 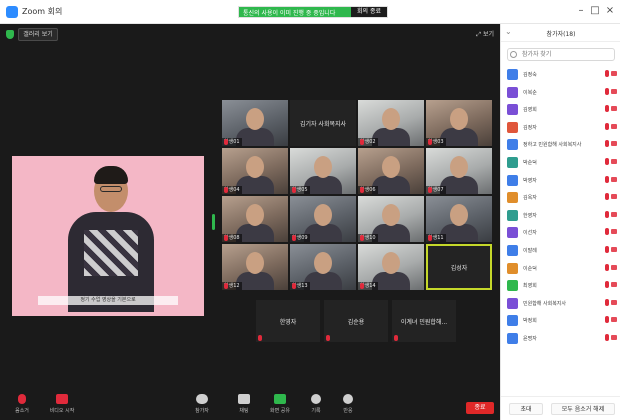 I want to click on panel-footer: 초대 모두 음소거 해제, so click(x=560, y=408).